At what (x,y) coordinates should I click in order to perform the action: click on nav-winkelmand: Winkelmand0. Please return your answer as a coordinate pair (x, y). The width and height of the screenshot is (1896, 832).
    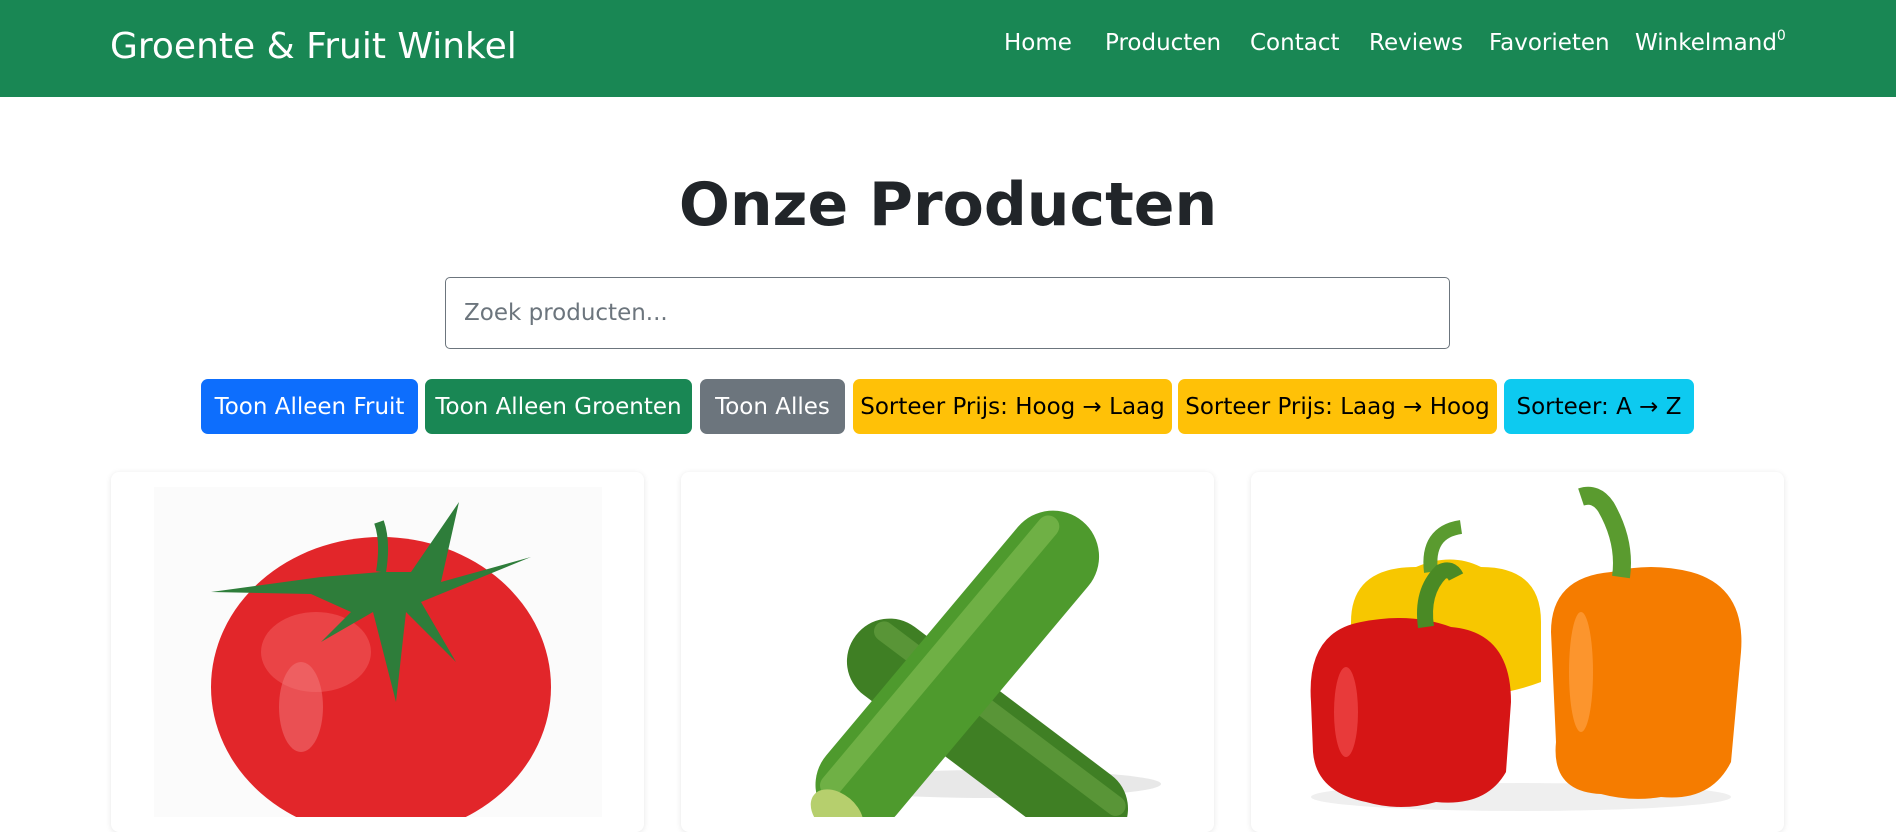
    Looking at the image, I should click on (1710, 44).